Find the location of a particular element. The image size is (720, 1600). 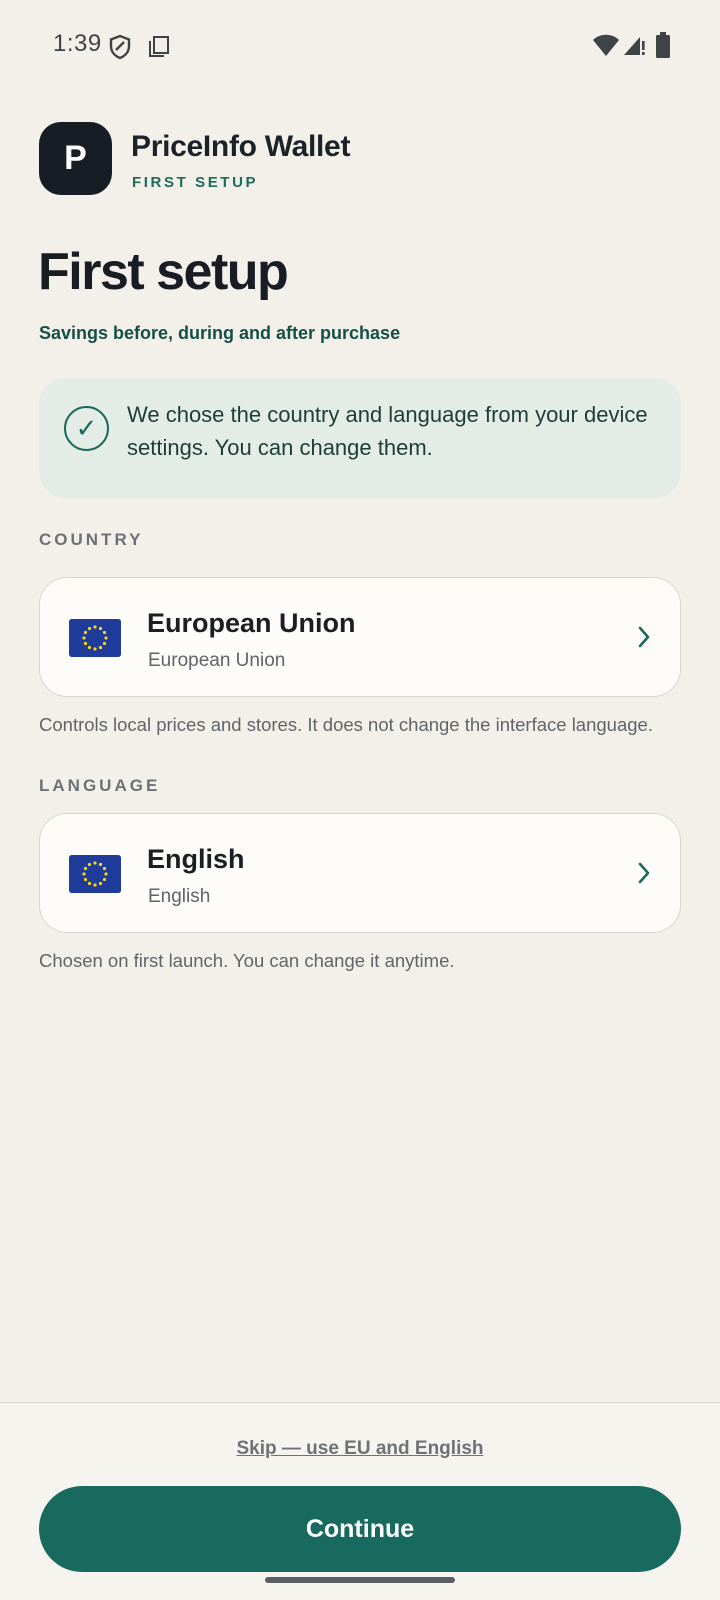

battery-icon is located at coordinates (663, 45).